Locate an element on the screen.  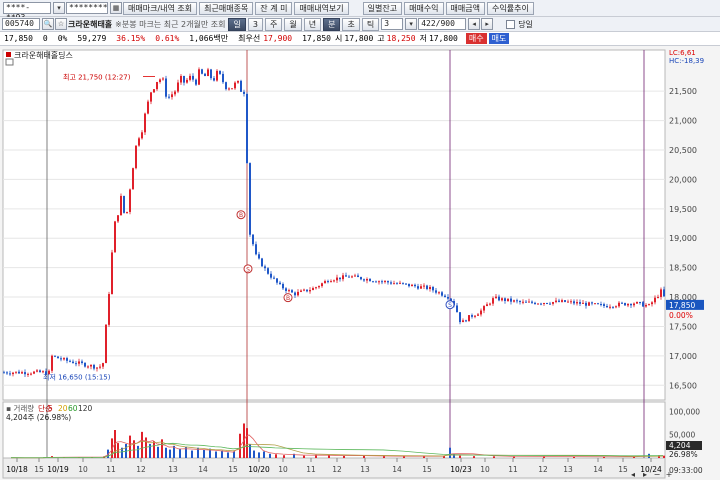
tab-second: 초 is located at coordinates (351, 24).